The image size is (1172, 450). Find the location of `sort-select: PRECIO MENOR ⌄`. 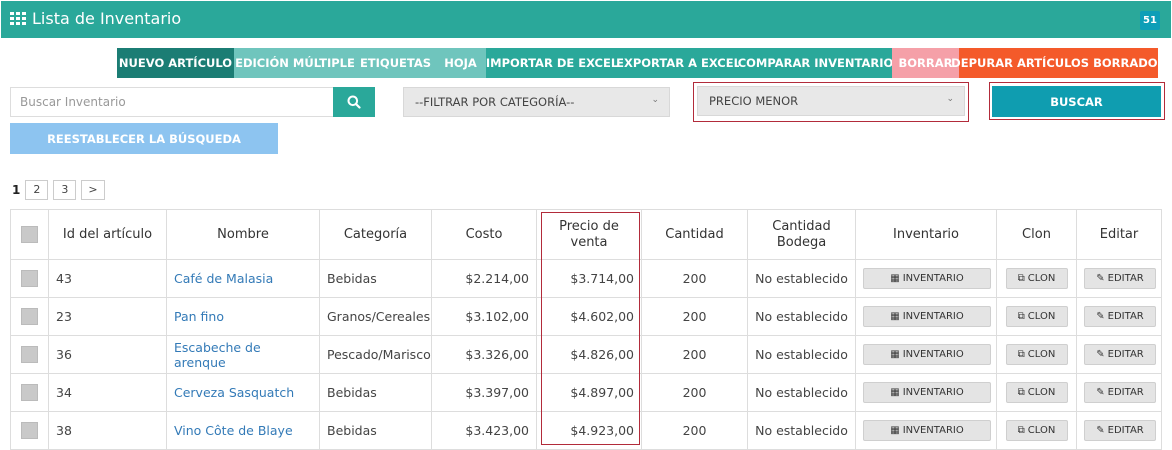

sort-select: PRECIO MENOR ⌄ is located at coordinates (831, 101).